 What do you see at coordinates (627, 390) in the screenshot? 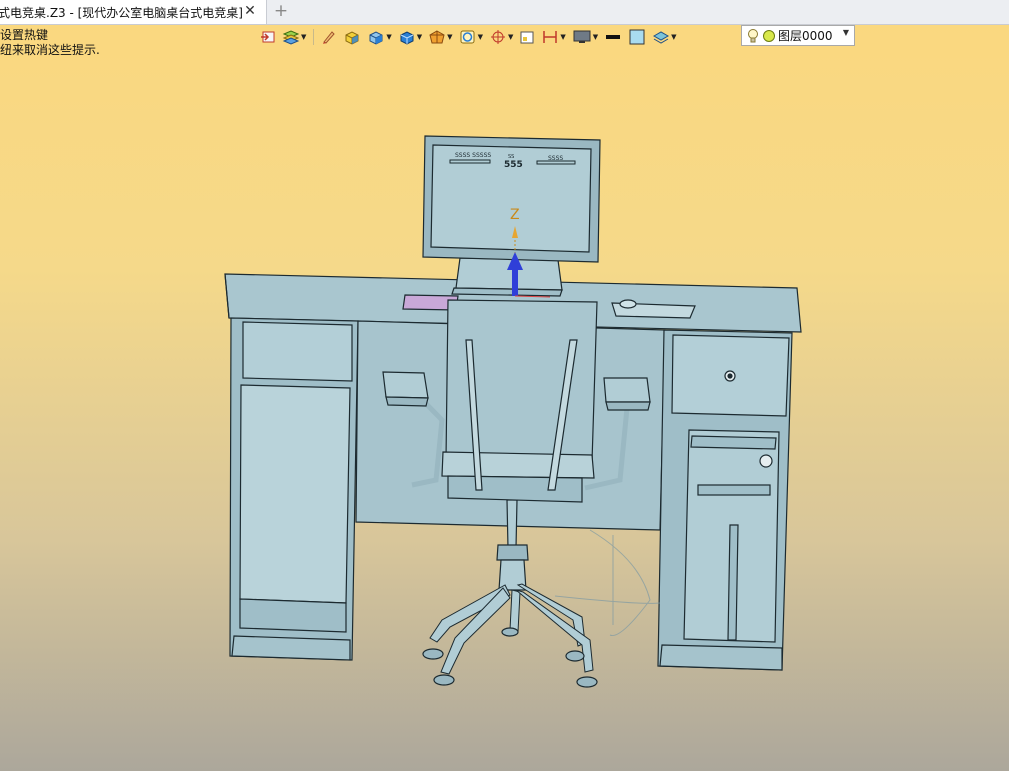
I see `armrest-right` at bounding box center [627, 390].